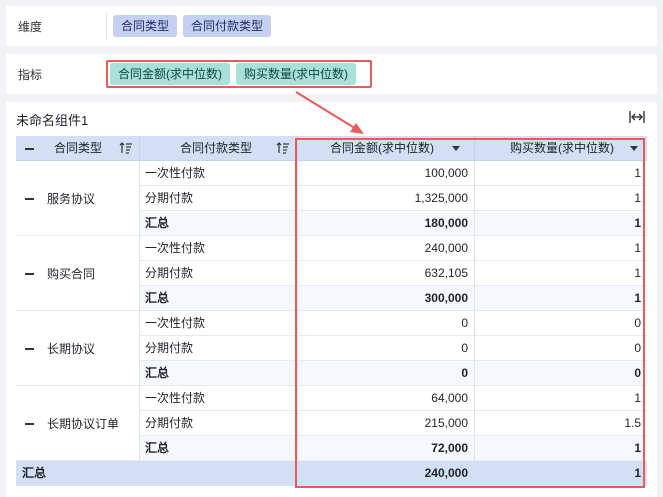 Image resolution: width=663 pixels, height=497 pixels. I want to click on table-row: 分期付款 0 0, so click(393, 348).